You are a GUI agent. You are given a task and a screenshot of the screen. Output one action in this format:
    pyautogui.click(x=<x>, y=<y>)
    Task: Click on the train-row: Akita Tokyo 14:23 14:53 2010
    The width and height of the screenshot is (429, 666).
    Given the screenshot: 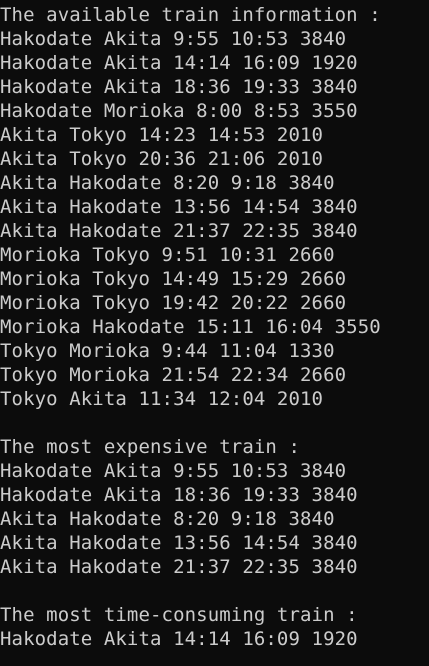 What is the action you would take?
    pyautogui.click(x=162, y=135)
    